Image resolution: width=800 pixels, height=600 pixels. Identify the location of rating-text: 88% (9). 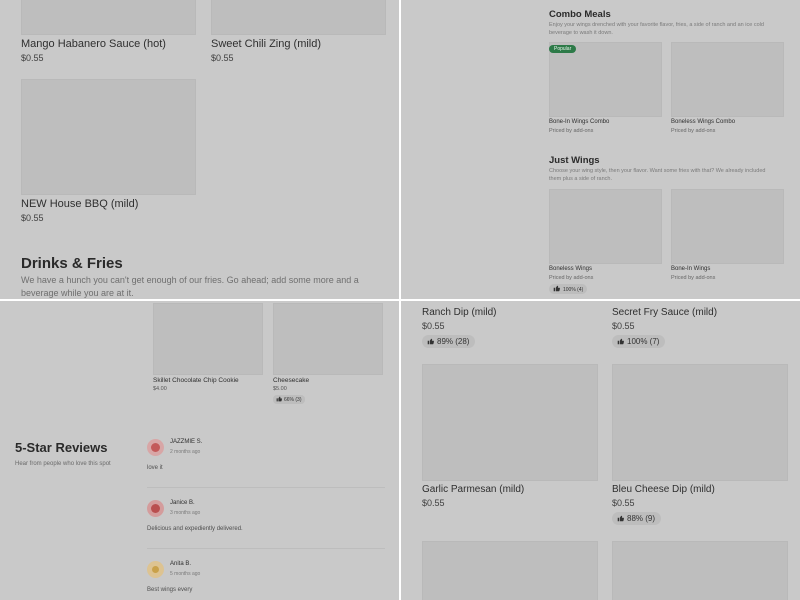
(641, 518).